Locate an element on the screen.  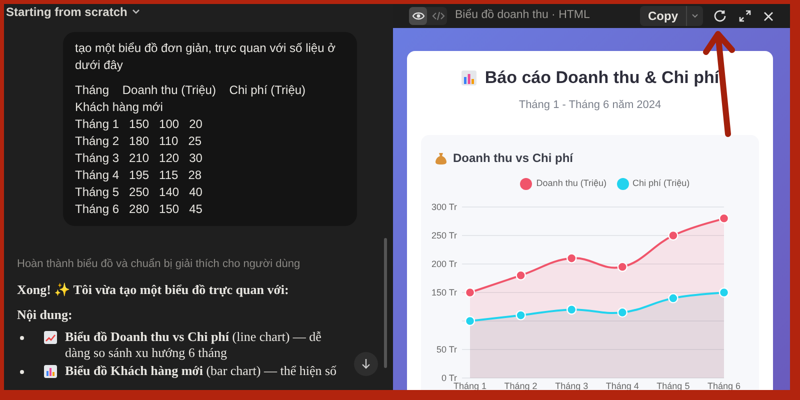
preview-tab is located at coordinates (418, 16).